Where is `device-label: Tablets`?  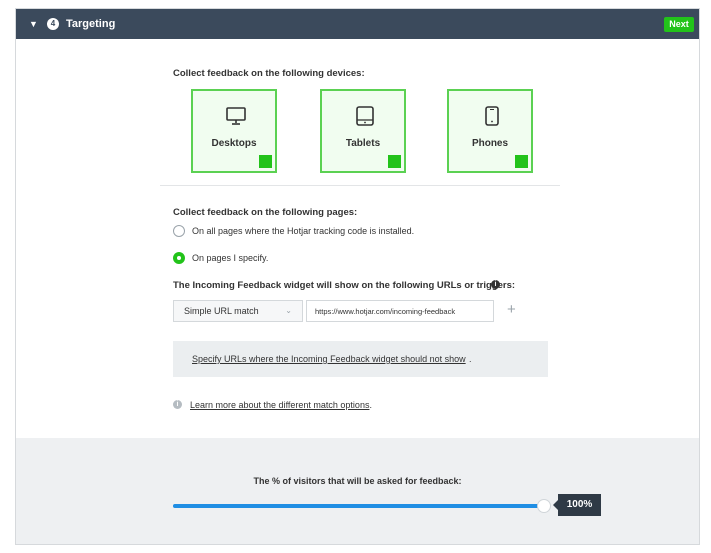 device-label: Tablets is located at coordinates (363, 143).